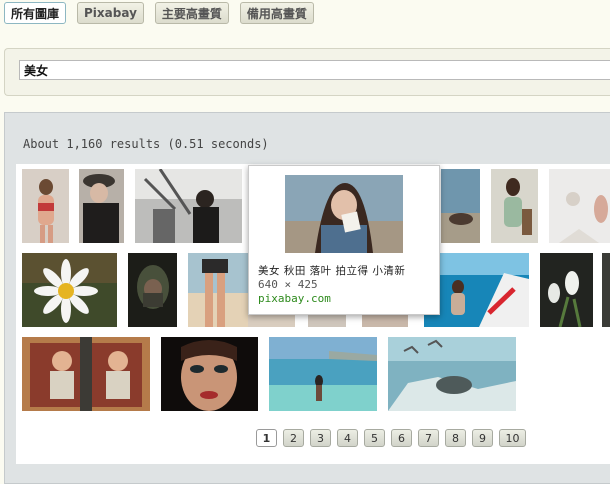 The width and height of the screenshot is (610, 484). I want to click on pagination: 1 2 3 4 5 6 7 8 9 10, so click(391, 438).